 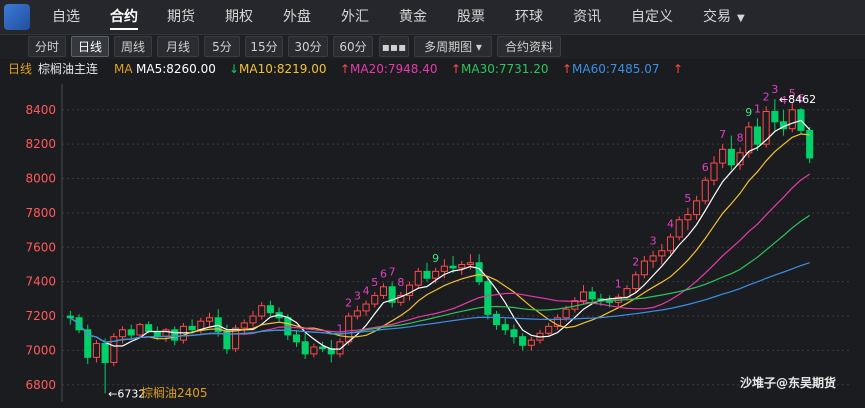 I want to click on contract-label: 棕榈油2405, so click(x=174, y=393).